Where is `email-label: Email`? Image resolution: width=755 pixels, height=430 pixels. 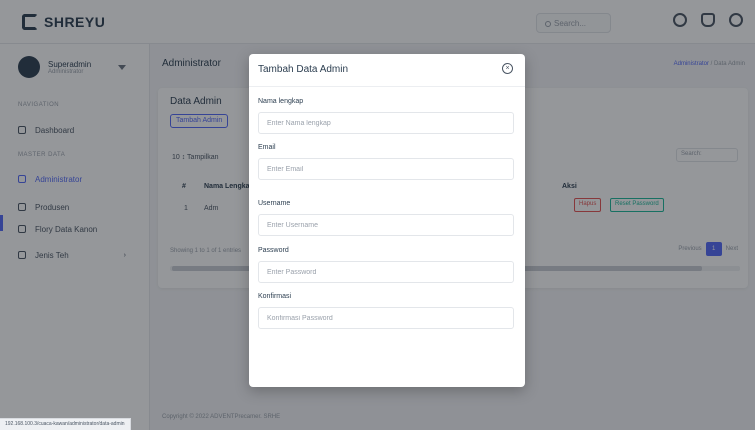
email-label: Email is located at coordinates (267, 147).